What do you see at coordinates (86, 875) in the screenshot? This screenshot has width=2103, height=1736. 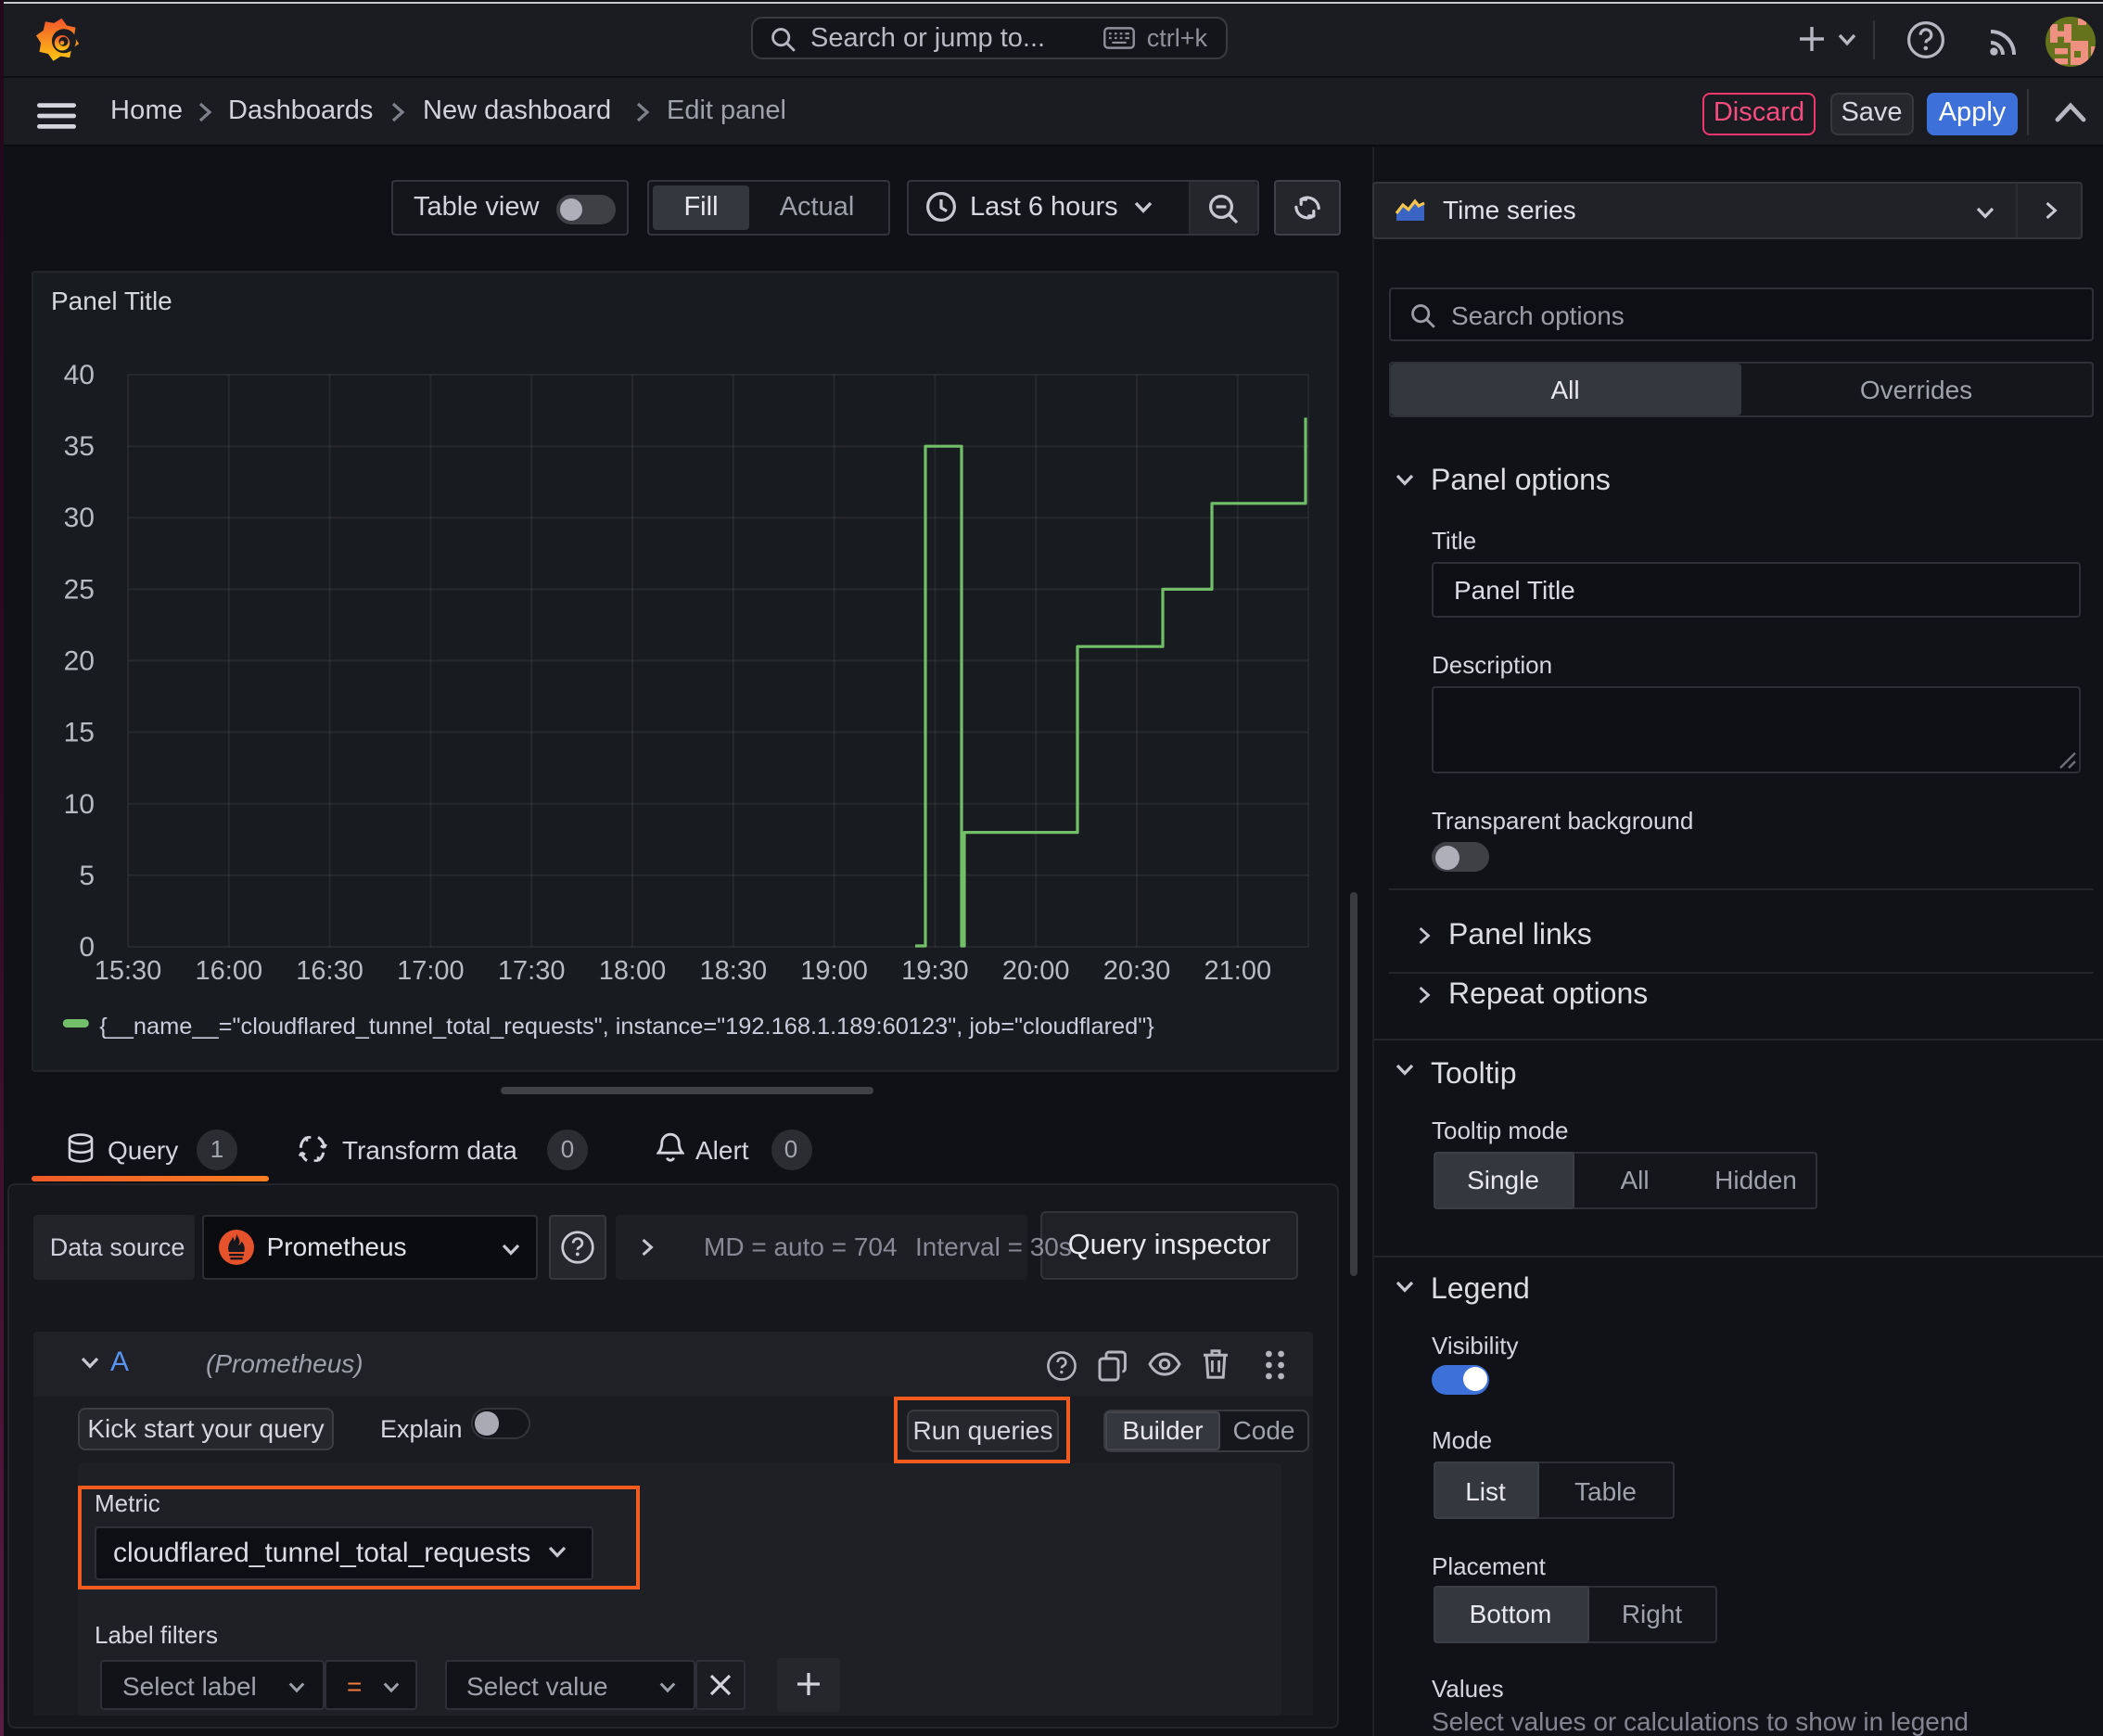 I see `svg-text: 5` at bounding box center [86, 875].